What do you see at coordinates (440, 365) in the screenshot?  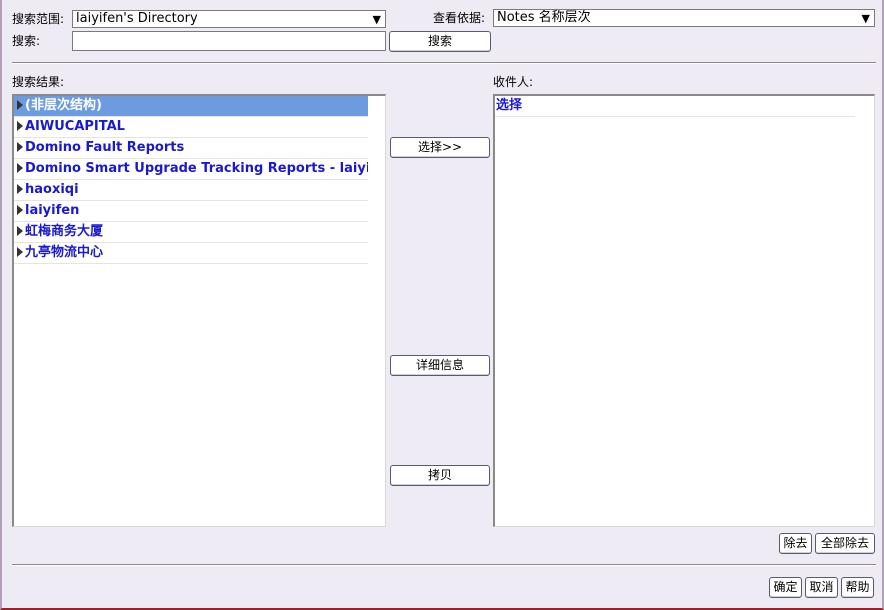 I see `details-button: 详细信息` at bounding box center [440, 365].